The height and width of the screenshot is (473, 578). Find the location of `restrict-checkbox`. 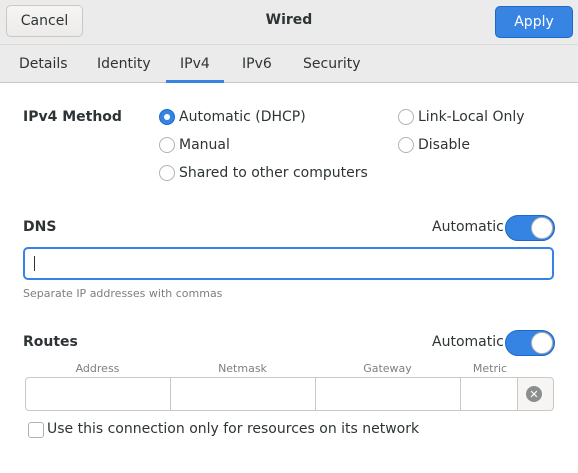

restrict-checkbox is located at coordinates (36, 430).